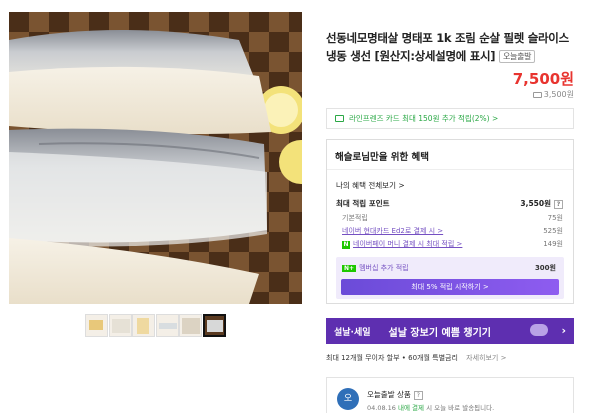 This screenshot has width=600, height=413. I want to click on points-row: 네이버 현대카드 Ed2로 결제 시 > 525원, so click(449, 231).